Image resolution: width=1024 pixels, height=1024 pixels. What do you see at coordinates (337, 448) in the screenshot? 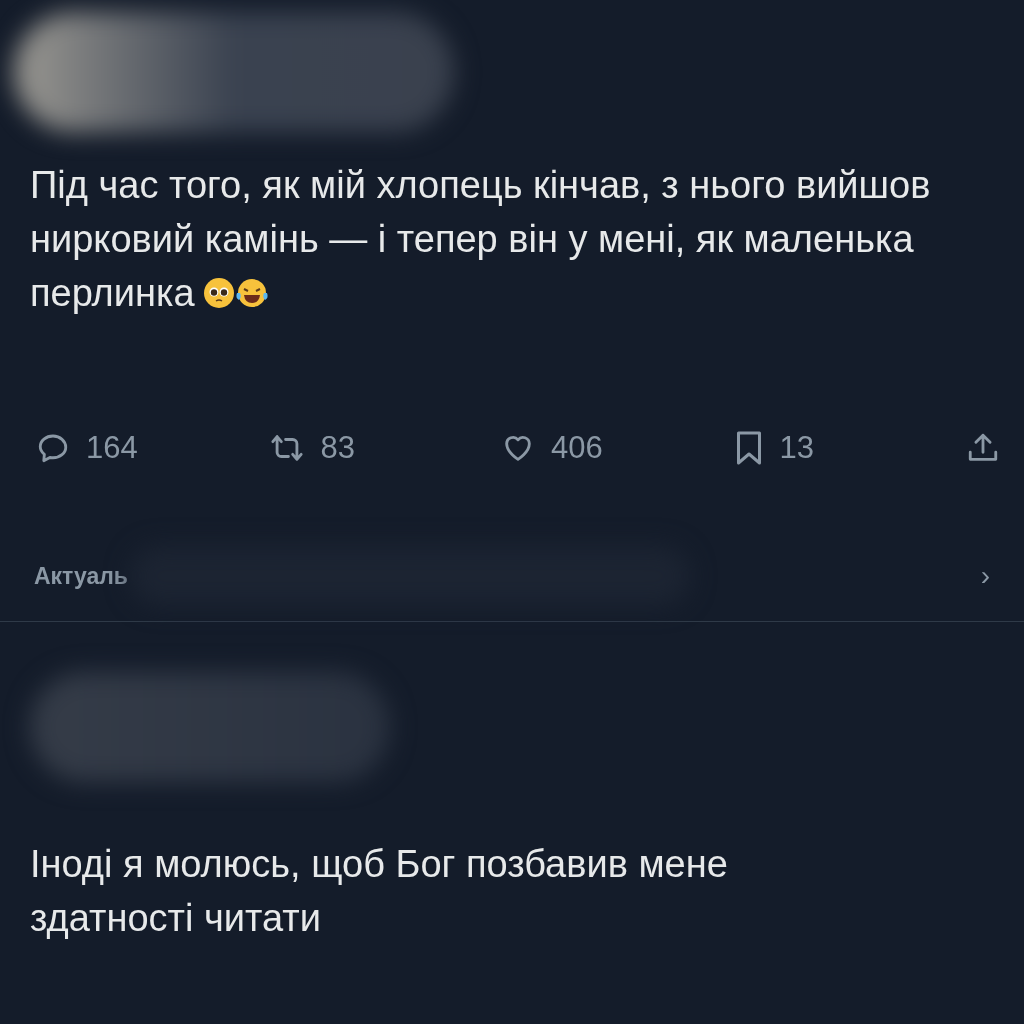
I see `action-count: 83` at bounding box center [337, 448].